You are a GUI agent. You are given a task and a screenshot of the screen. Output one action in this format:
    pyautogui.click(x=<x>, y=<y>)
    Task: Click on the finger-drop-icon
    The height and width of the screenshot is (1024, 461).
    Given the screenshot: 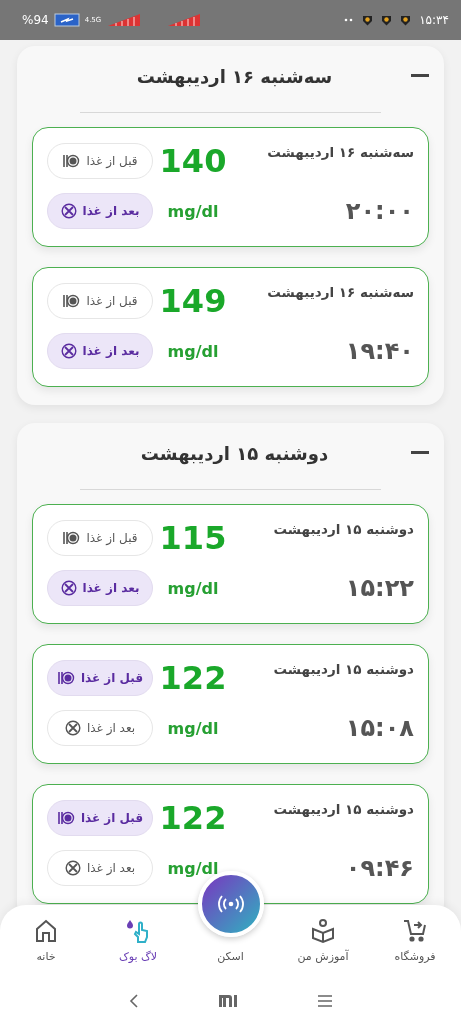 What is the action you would take?
    pyautogui.click(x=138, y=931)
    